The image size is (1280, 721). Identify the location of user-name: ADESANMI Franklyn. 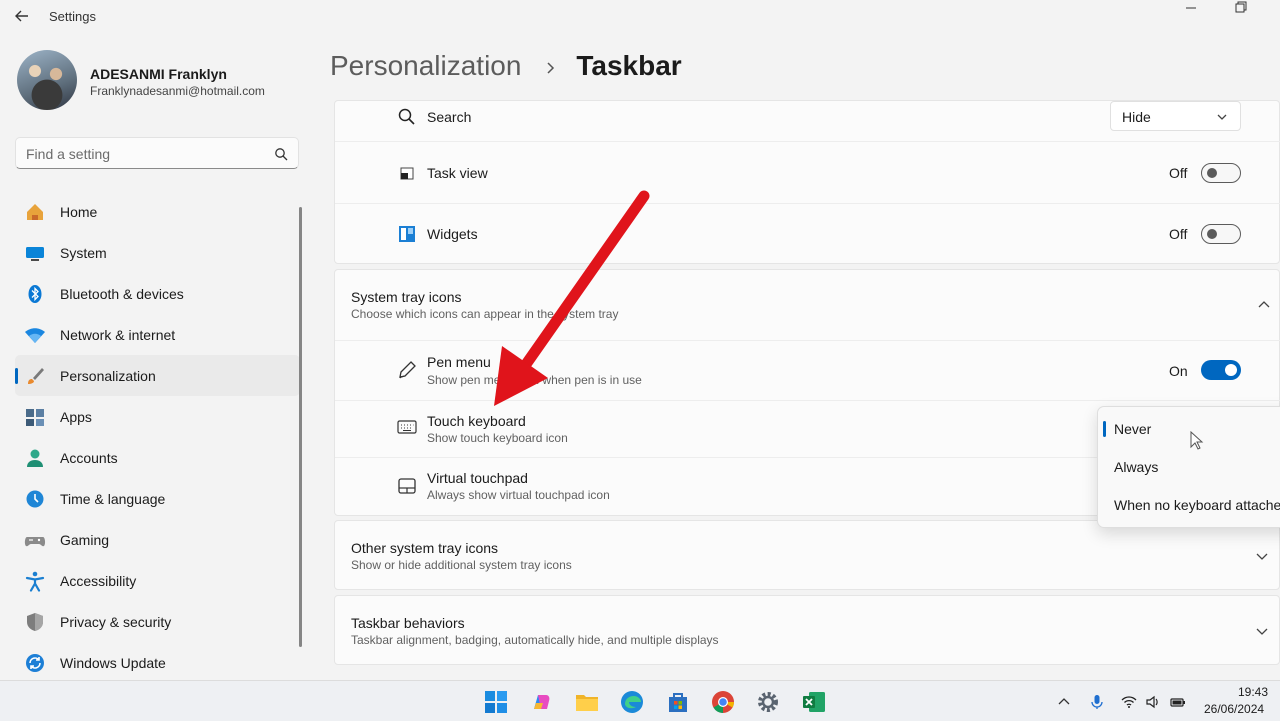
(158, 74).